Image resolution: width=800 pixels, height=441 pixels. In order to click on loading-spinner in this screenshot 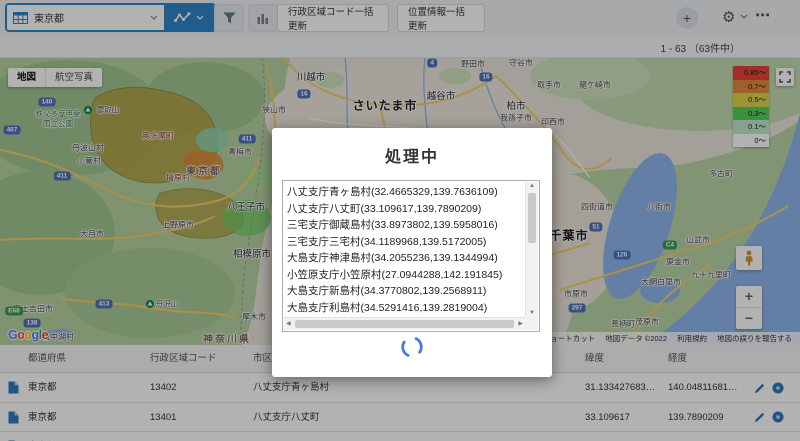, I will do `click(412, 347)`.